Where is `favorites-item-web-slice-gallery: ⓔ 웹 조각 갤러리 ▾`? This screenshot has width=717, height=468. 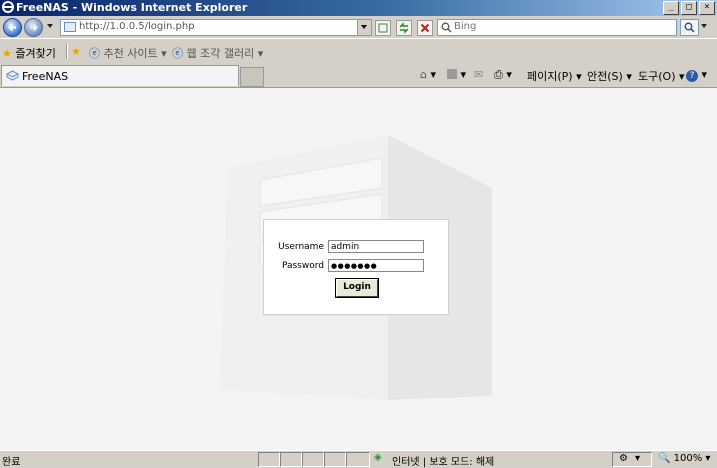
favorites-item-web-slice-gallery: ⓔ 웹 조각 갤러리 ▾ is located at coordinates (217, 53).